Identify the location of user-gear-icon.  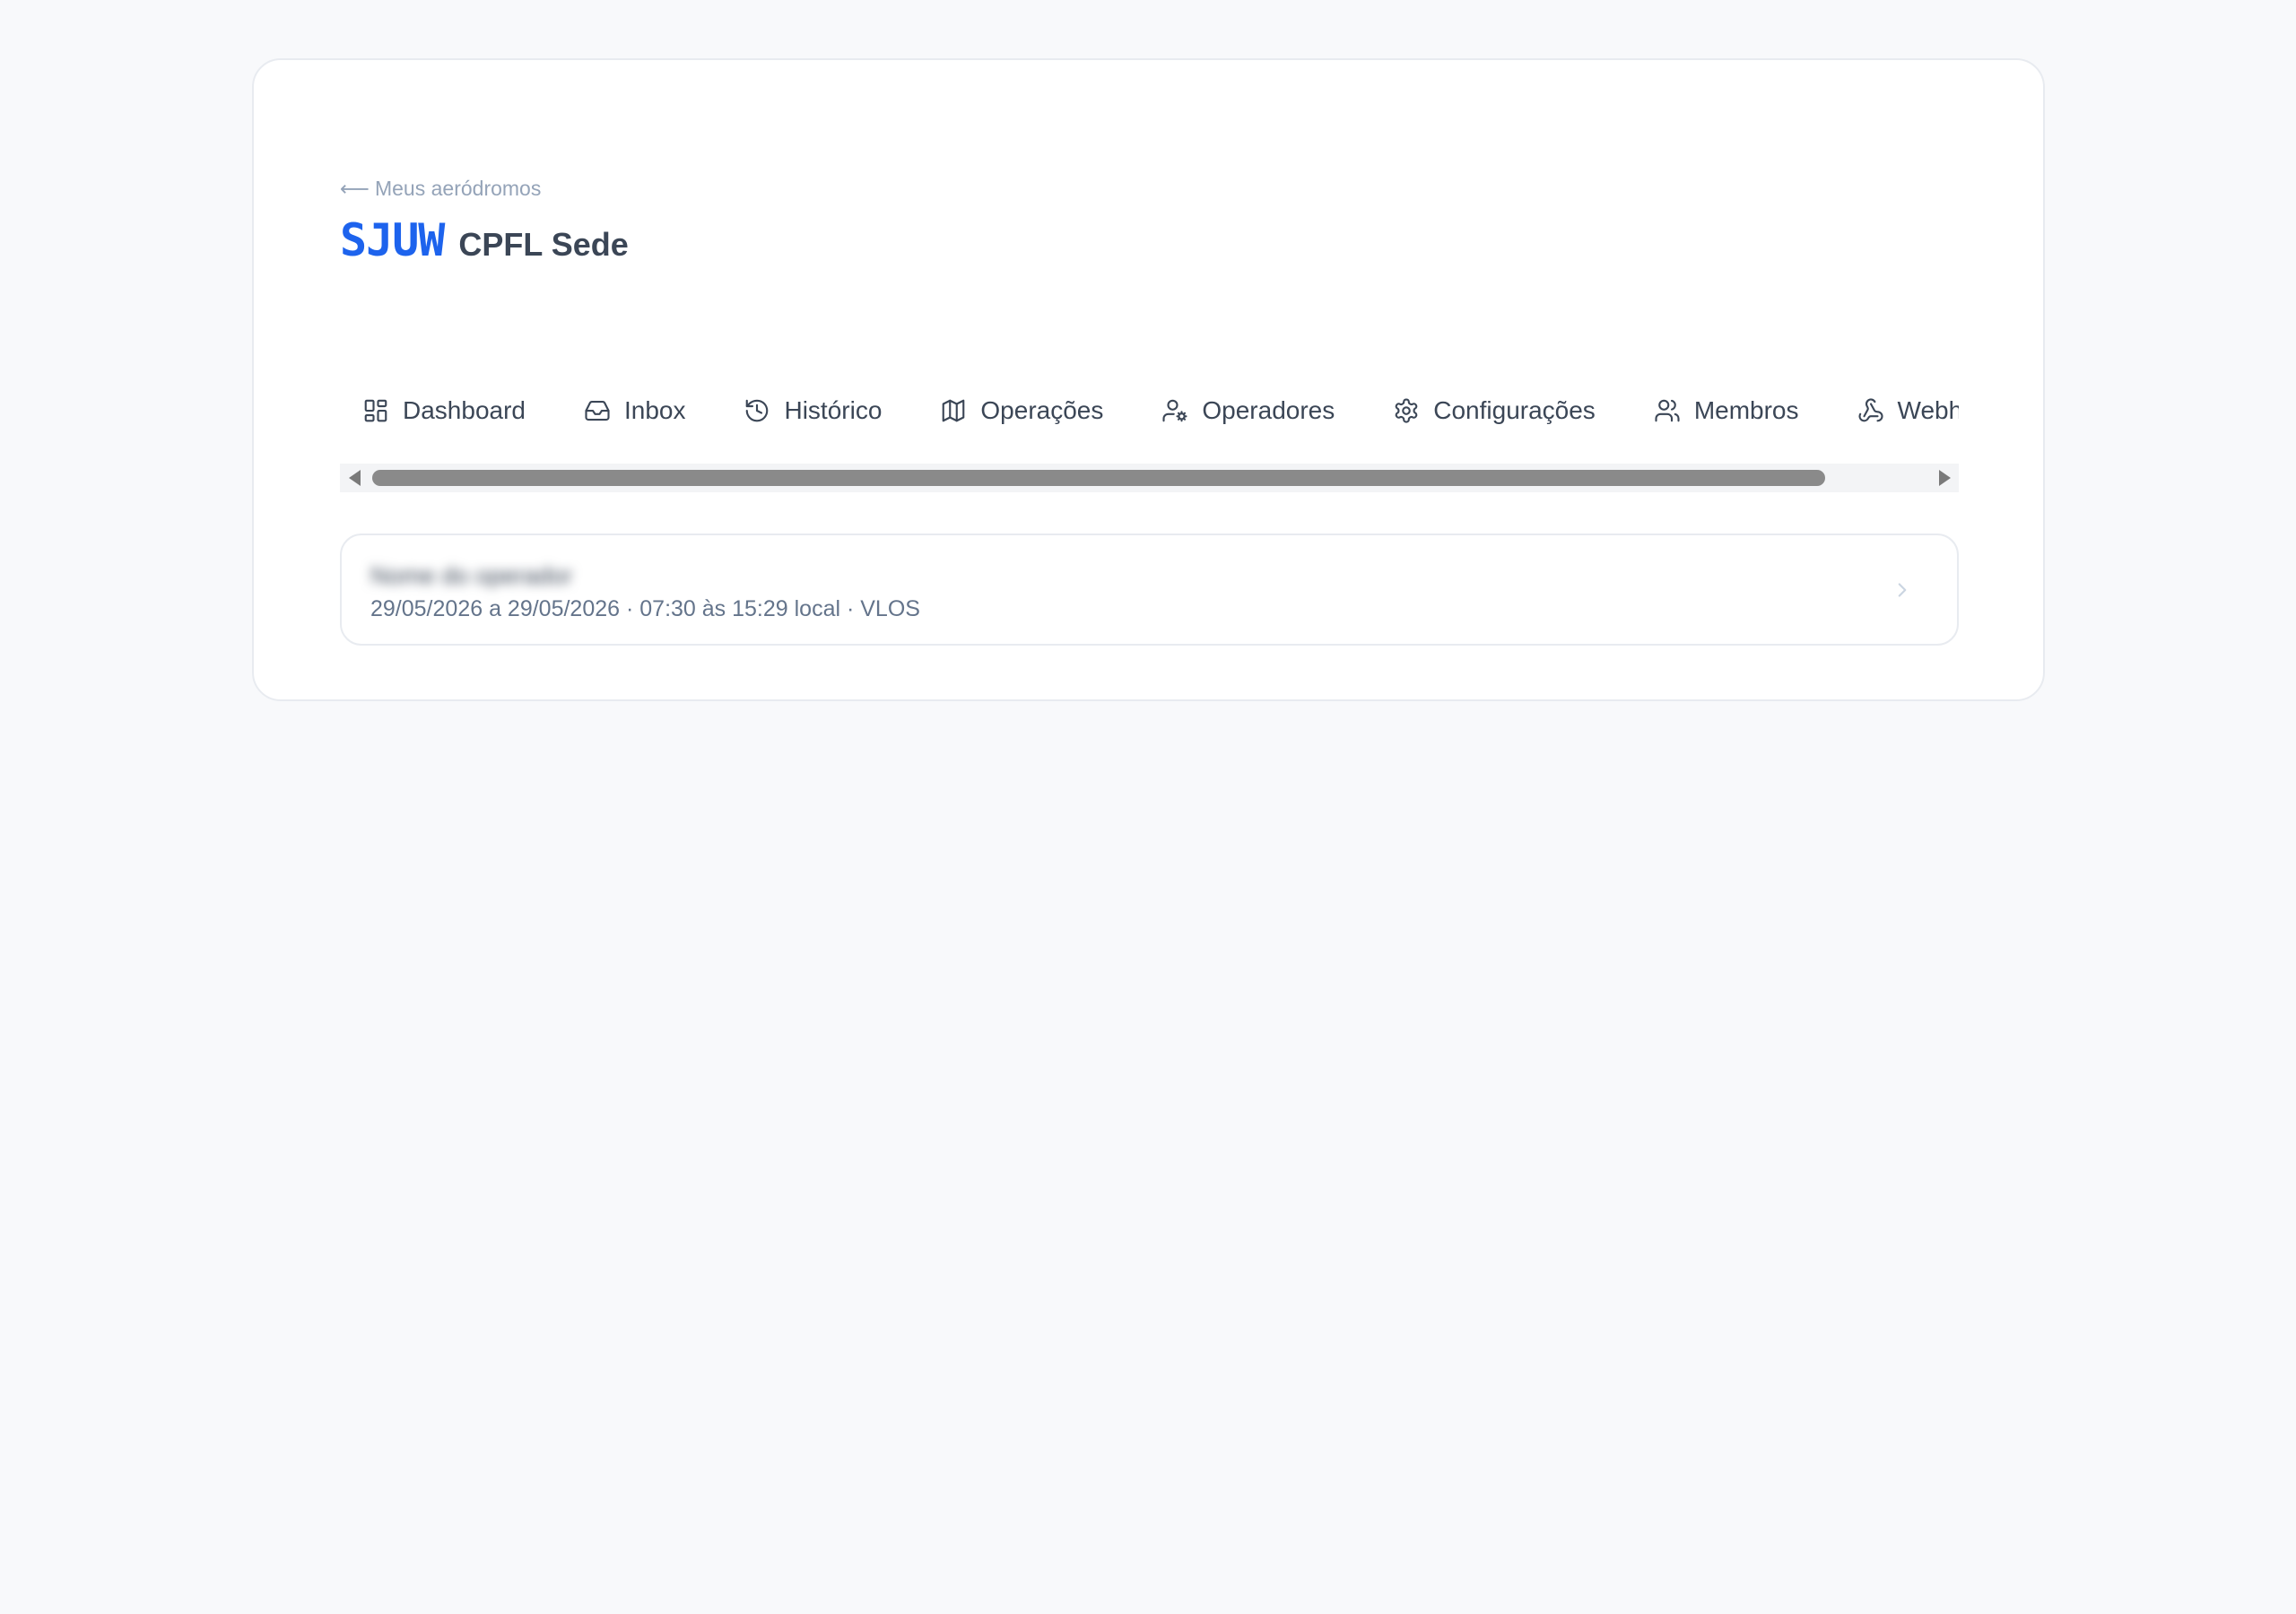
(1175, 410).